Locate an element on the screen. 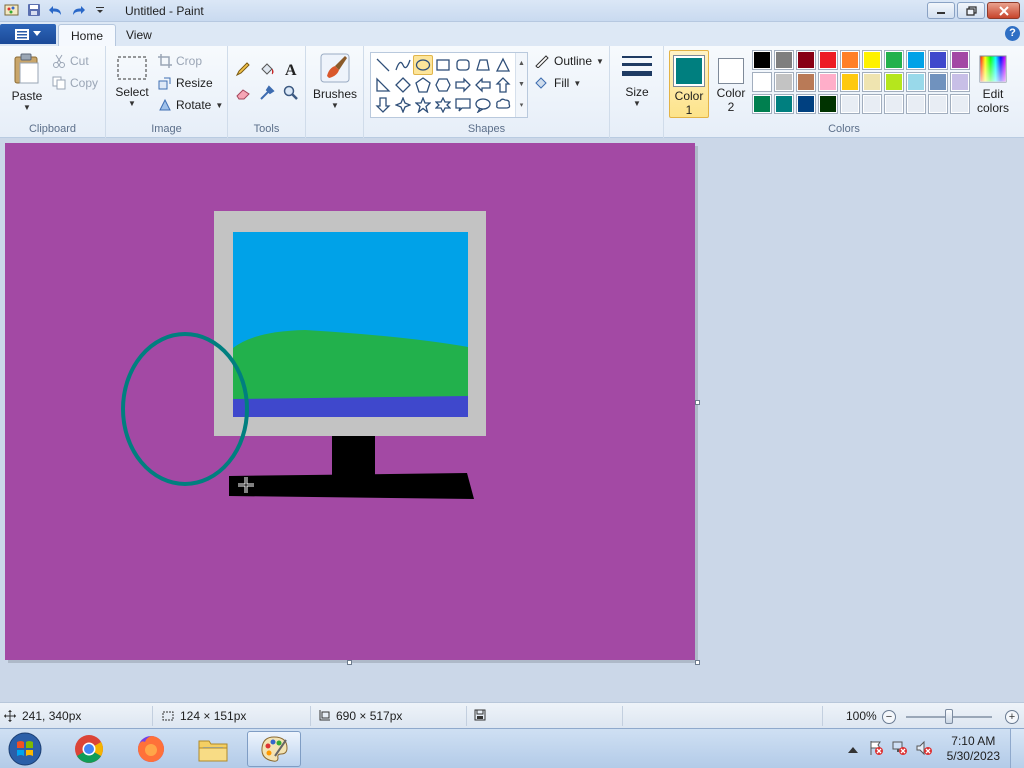  color2-button: Color 2 is located at coordinates (731, 84).